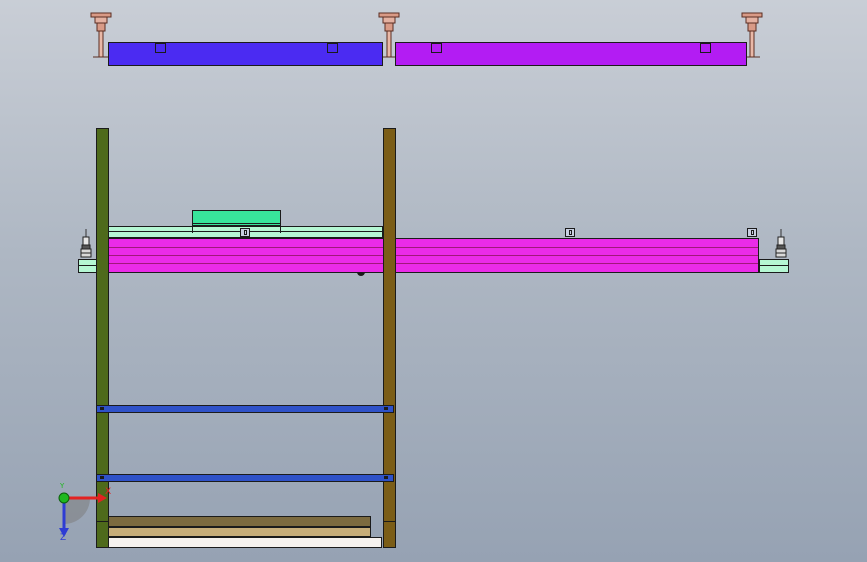 This screenshot has width=867, height=562. Describe the element at coordinates (571, 54) in the screenshot. I see `purple-panel` at that location.